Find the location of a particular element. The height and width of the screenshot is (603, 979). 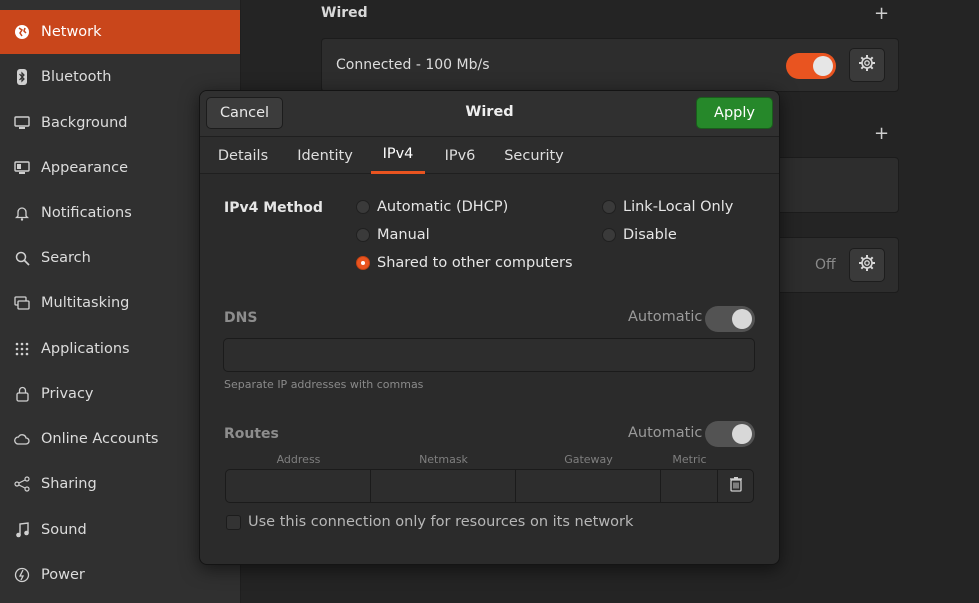

dialog-header: Cancel Wired Apply is located at coordinates (489, 114).